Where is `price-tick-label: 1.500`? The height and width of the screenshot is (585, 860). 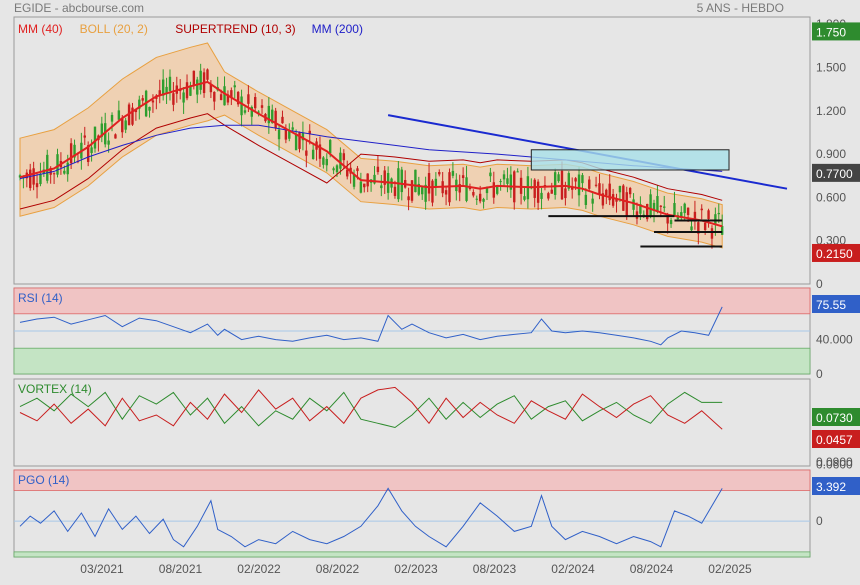
price-tick-label: 1.500 is located at coordinates (831, 68).